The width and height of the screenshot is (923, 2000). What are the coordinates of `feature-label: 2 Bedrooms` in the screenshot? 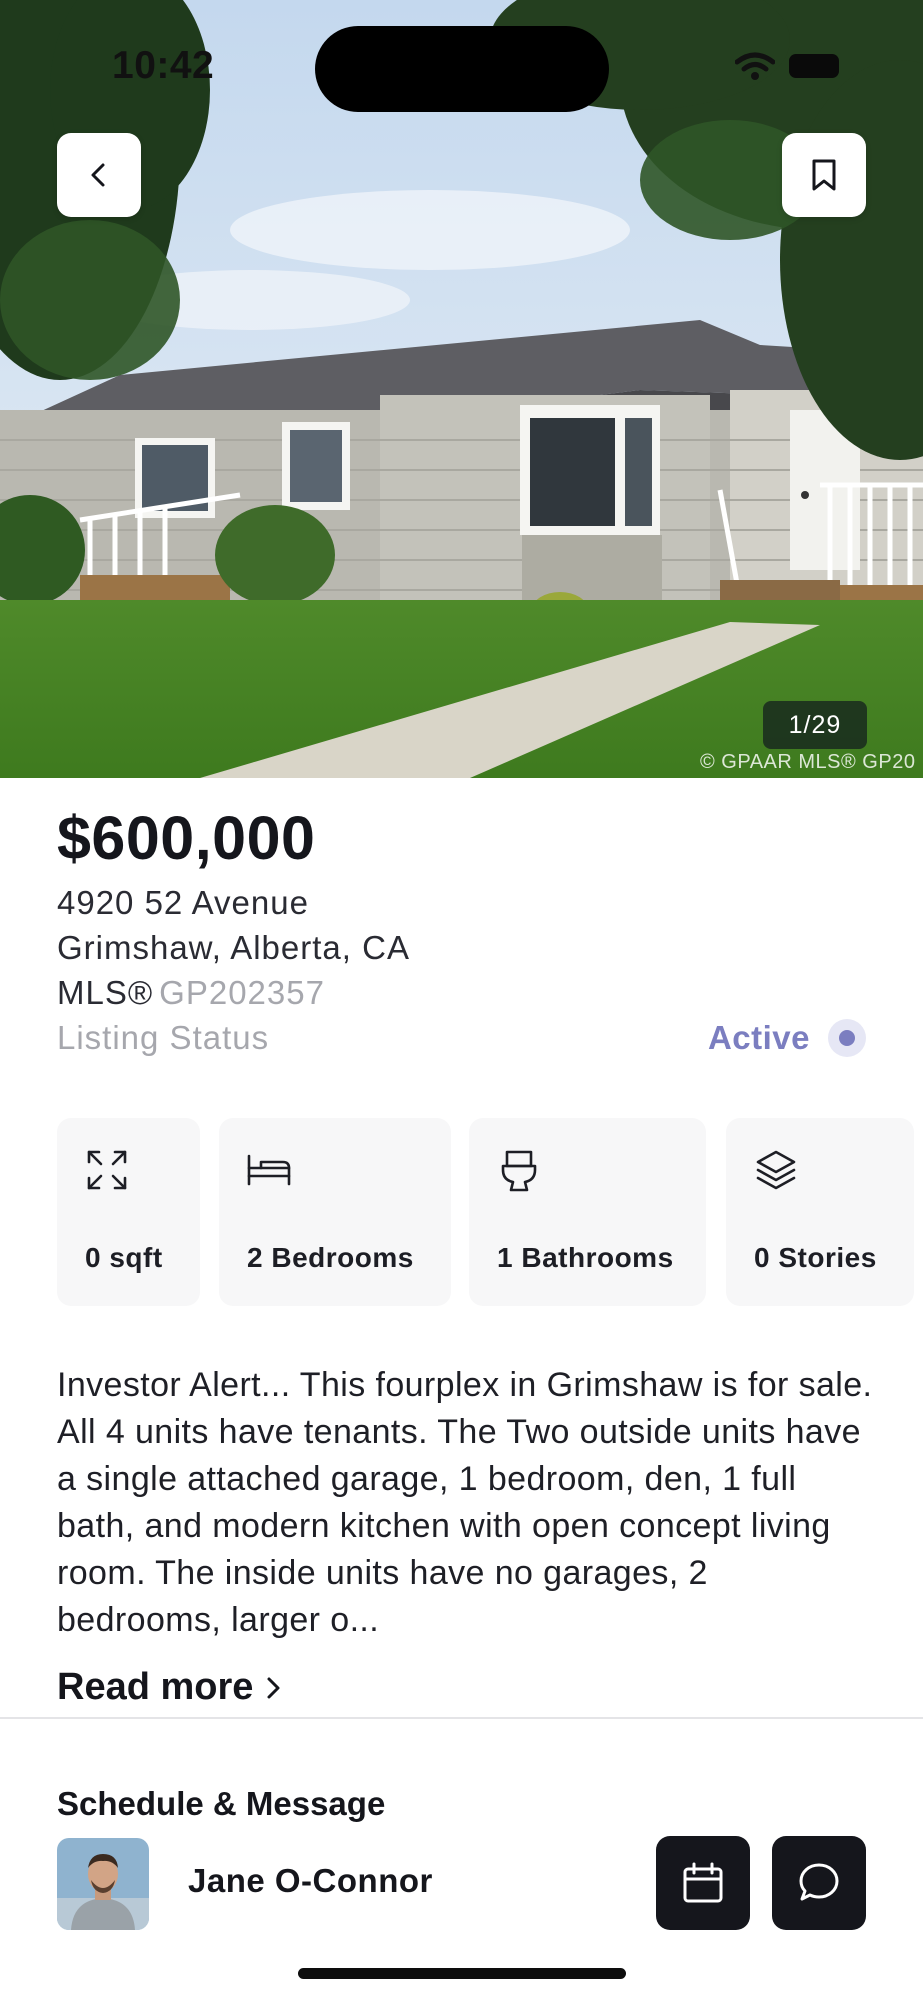 It's located at (330, 1257).